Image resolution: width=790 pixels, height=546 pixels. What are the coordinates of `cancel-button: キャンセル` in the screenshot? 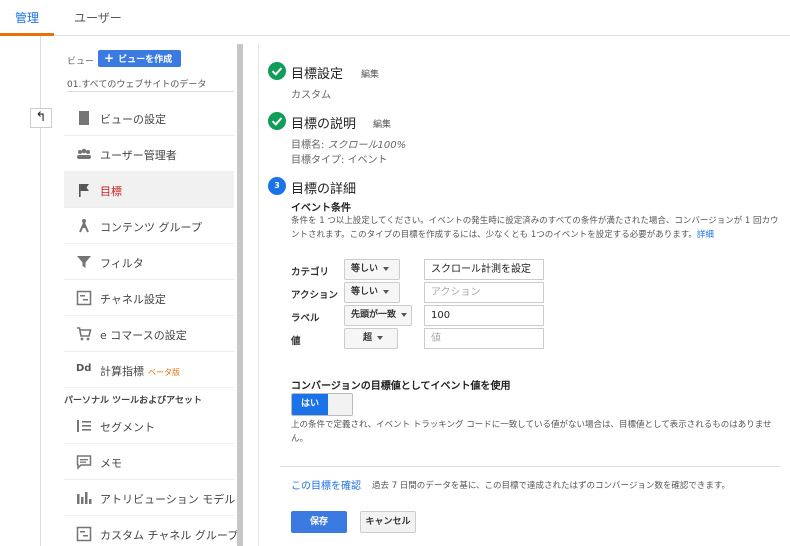 It's located at (388, 522).